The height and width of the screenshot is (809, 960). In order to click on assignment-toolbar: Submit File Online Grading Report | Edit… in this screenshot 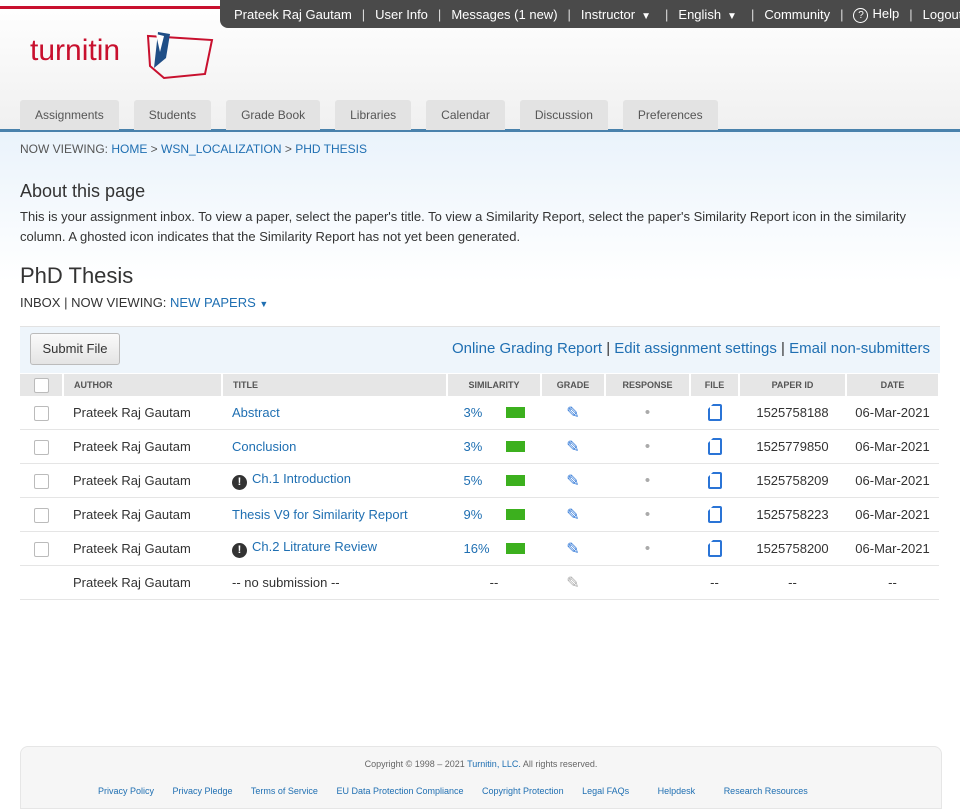, I will do `click(480, 349)`.